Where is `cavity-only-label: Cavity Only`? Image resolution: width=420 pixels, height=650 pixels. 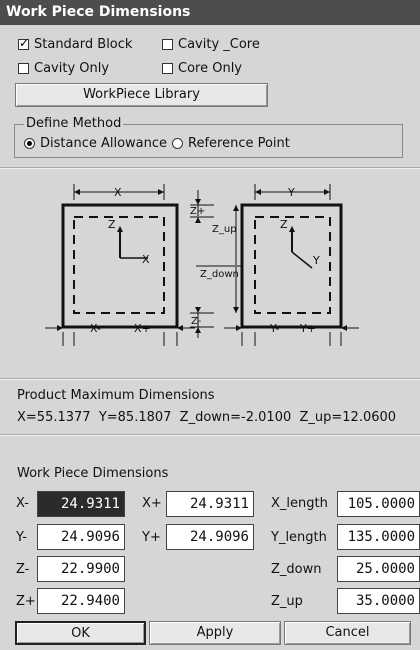
cavity-only-label: Cavity Only is located at coordinates (72, 68).